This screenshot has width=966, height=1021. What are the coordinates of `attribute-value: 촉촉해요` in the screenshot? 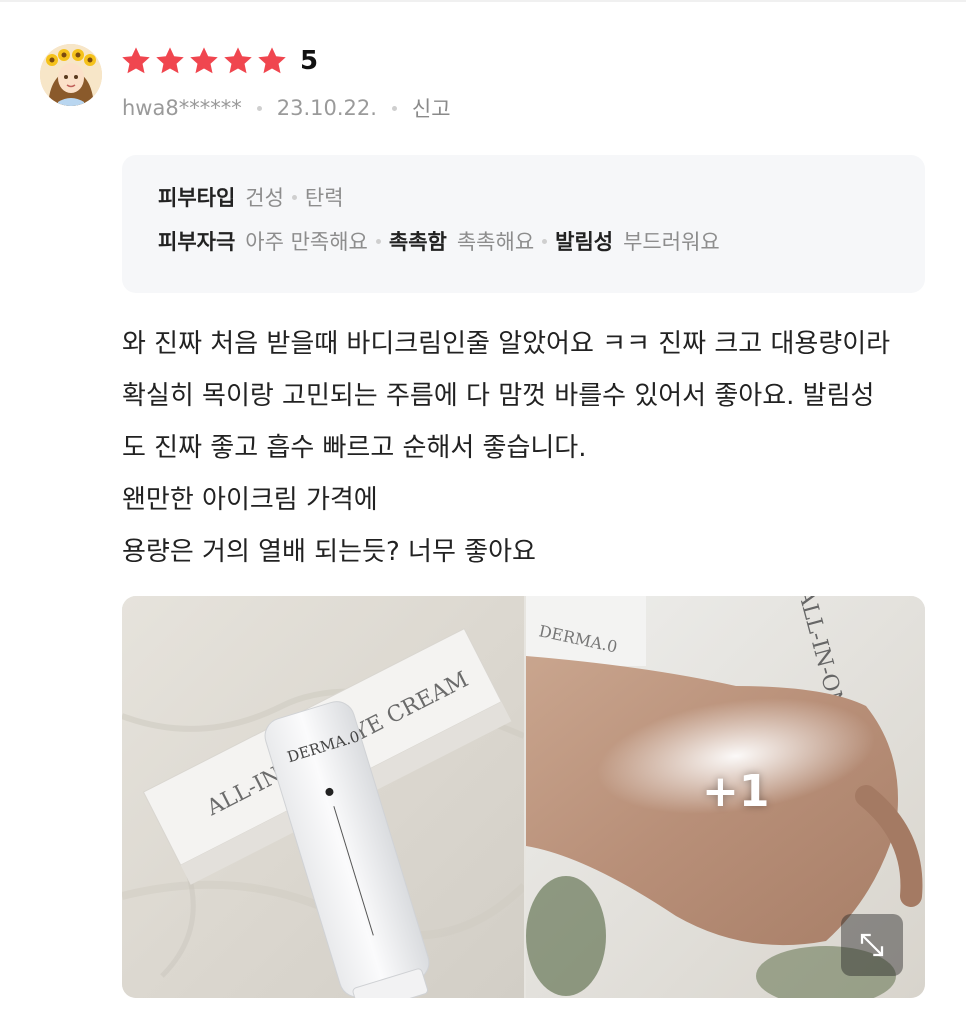 It's located at (495, 242).